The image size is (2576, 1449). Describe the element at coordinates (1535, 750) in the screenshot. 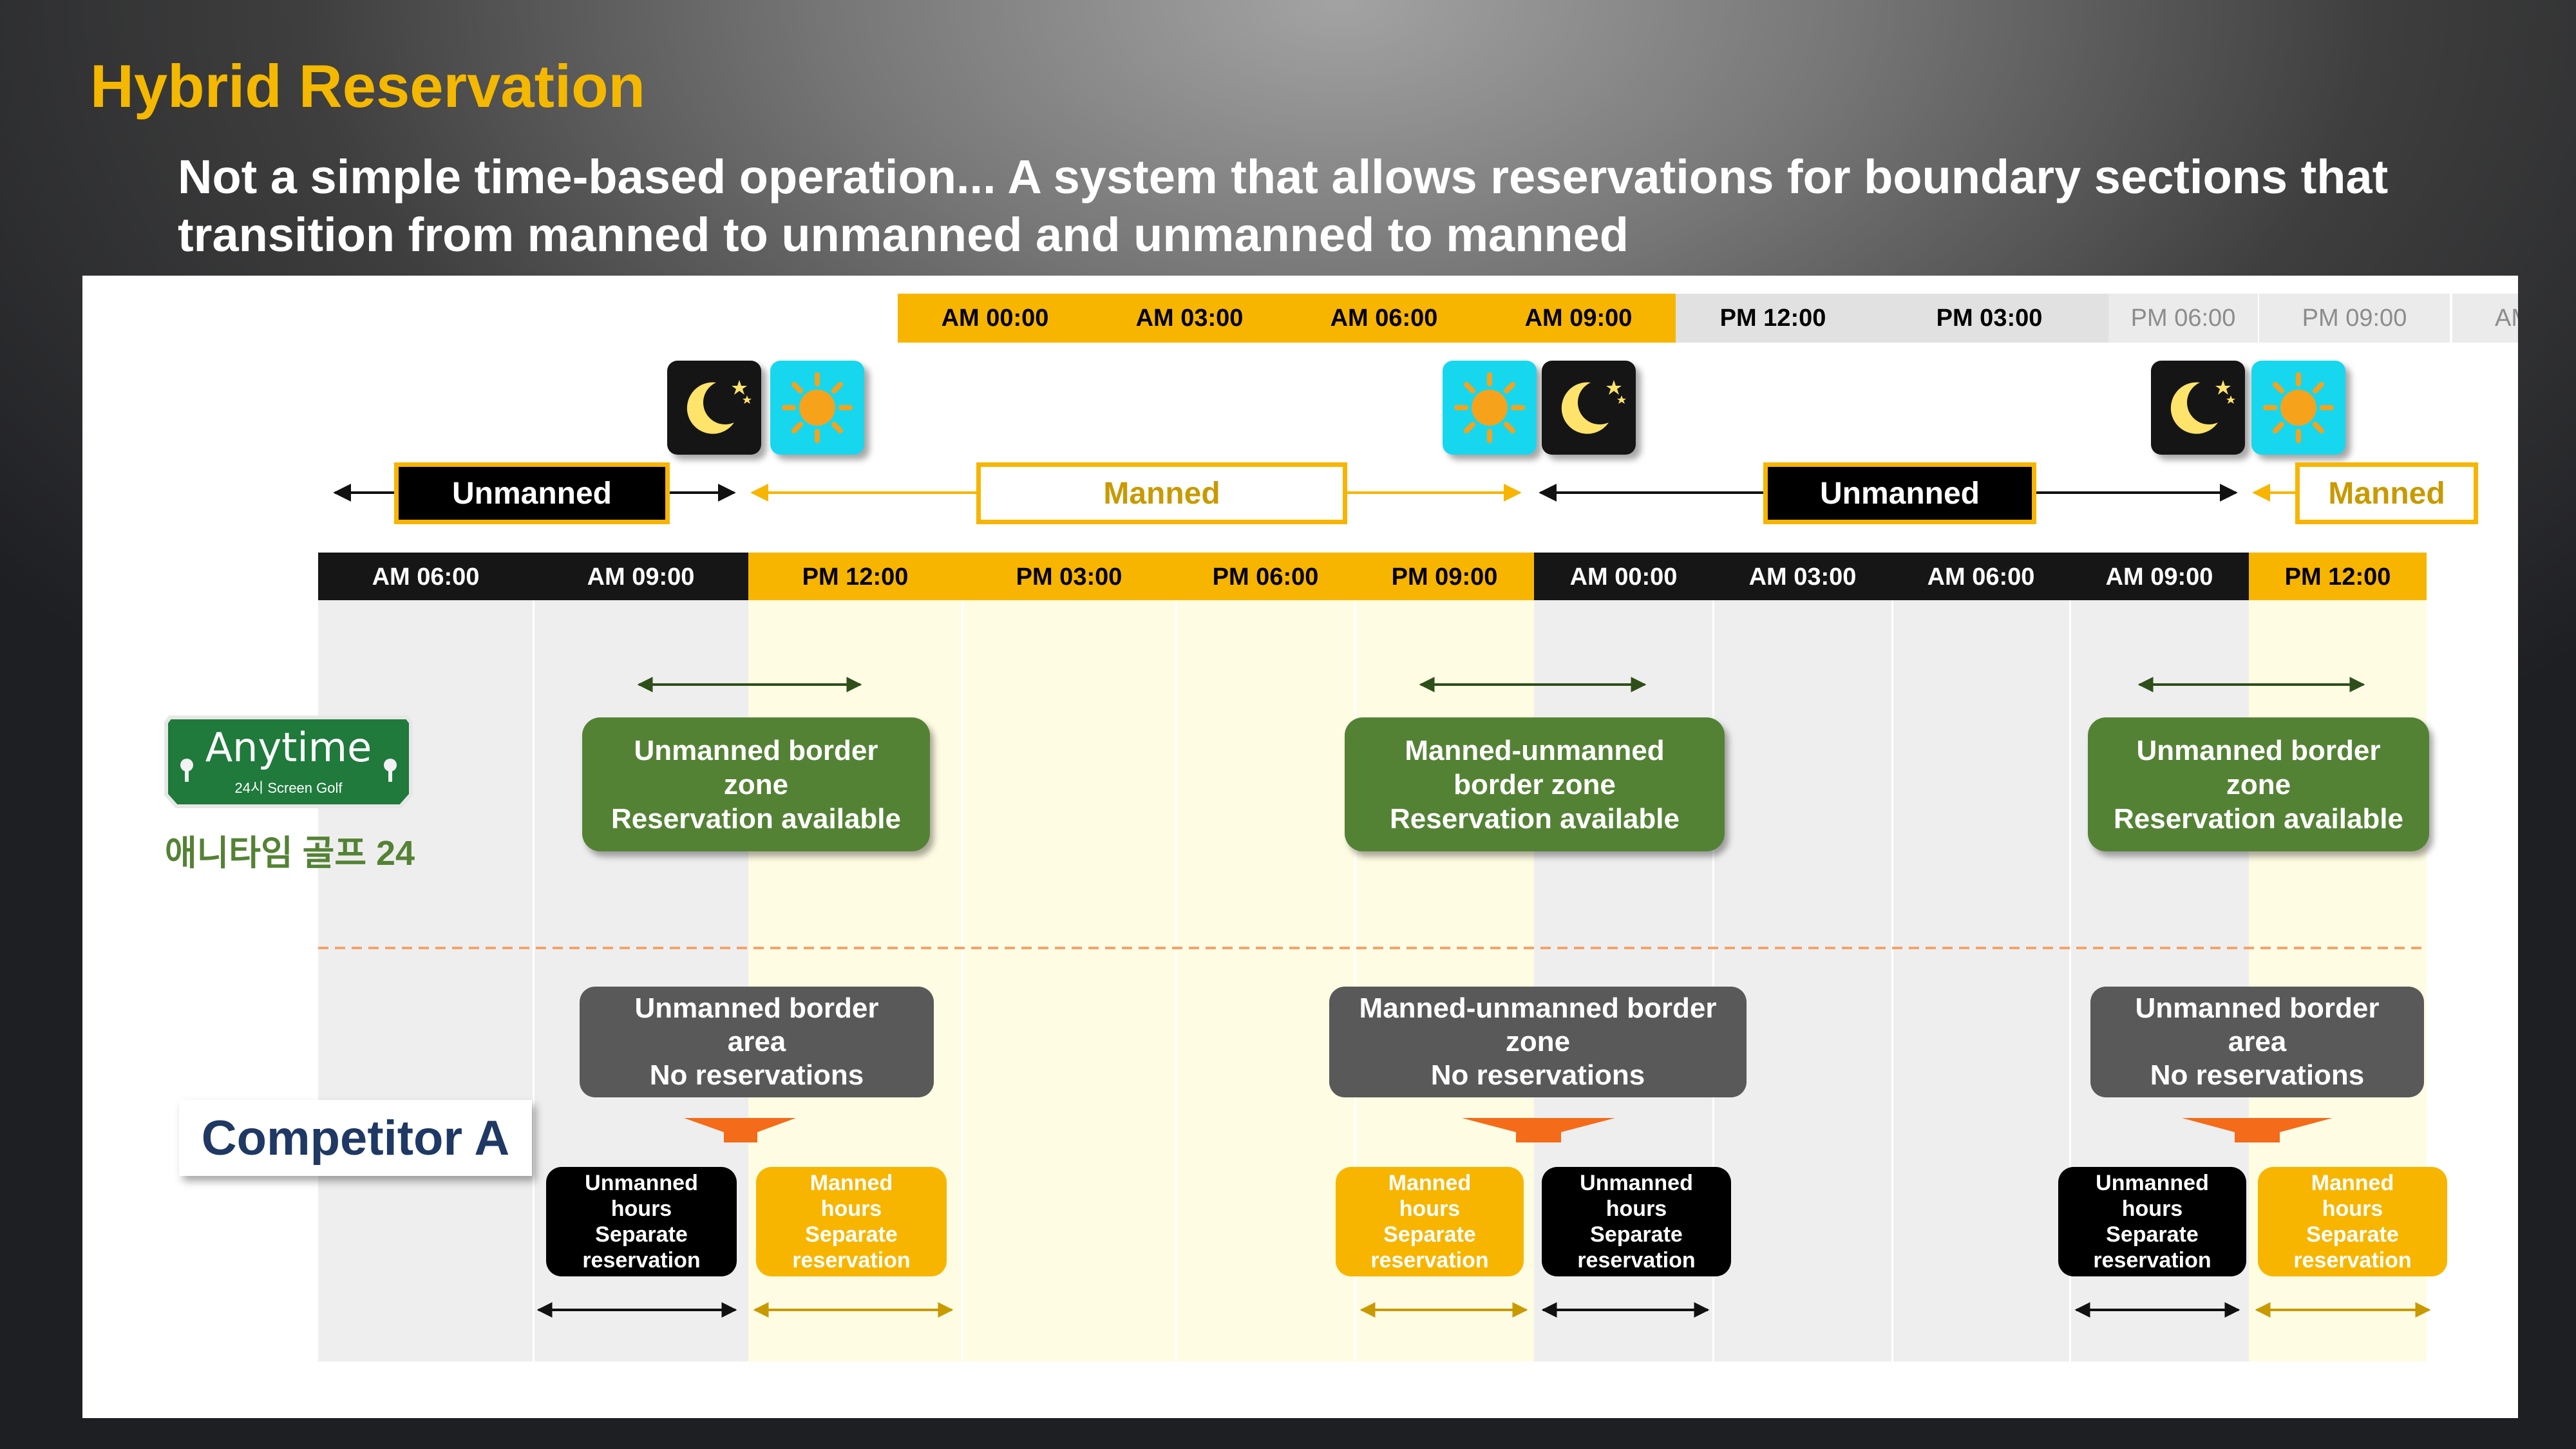

I see `box-line: Manned-unmanned` at that location.